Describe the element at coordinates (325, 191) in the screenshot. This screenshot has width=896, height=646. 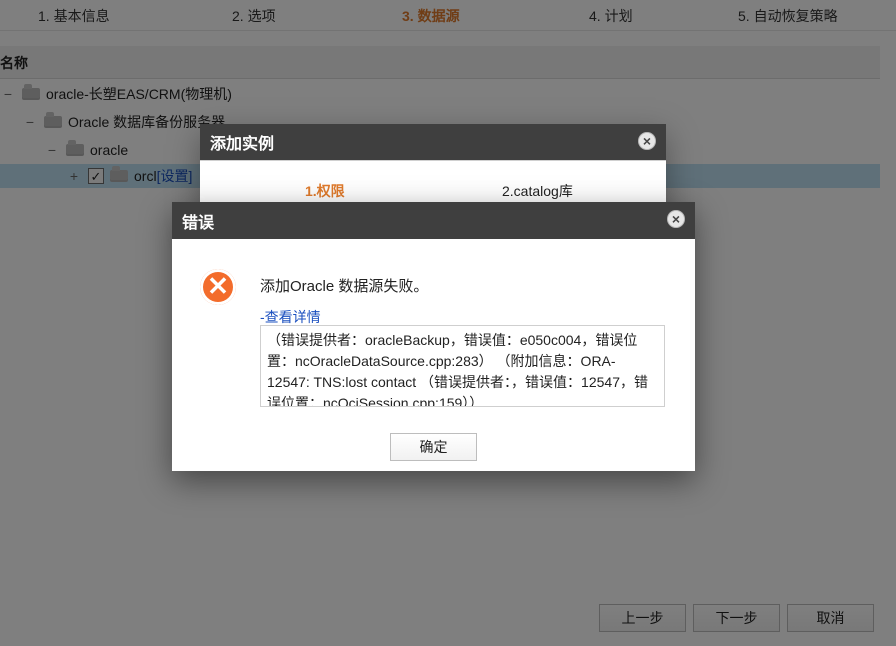
I see `tab-permissions: 1.权限` at that location.